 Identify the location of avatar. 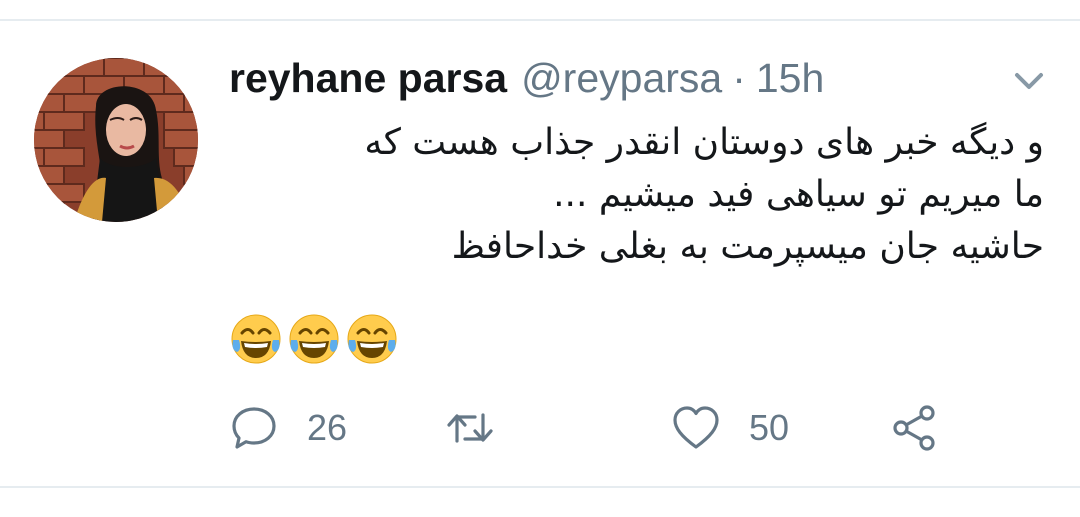
(116, 140).